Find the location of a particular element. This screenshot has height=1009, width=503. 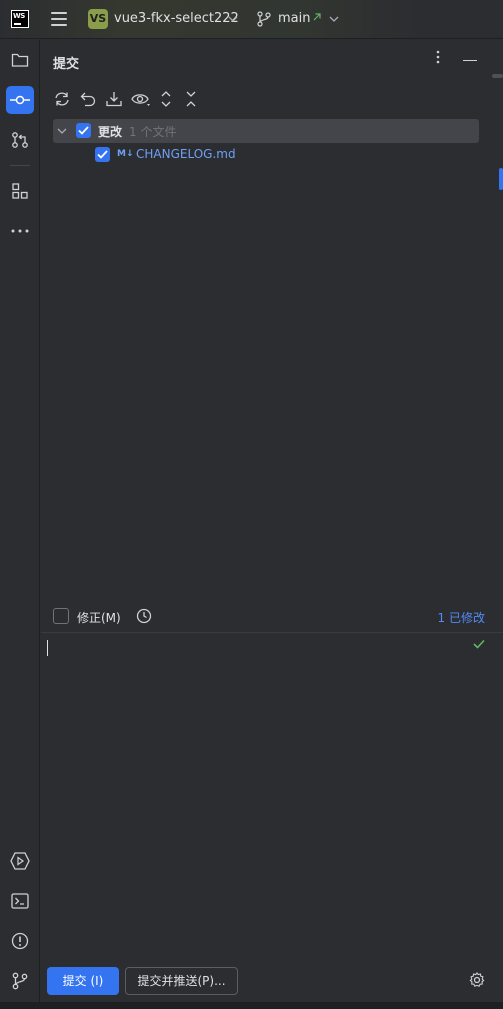

panel-title: 提交 is located at coordinates (66, 64).